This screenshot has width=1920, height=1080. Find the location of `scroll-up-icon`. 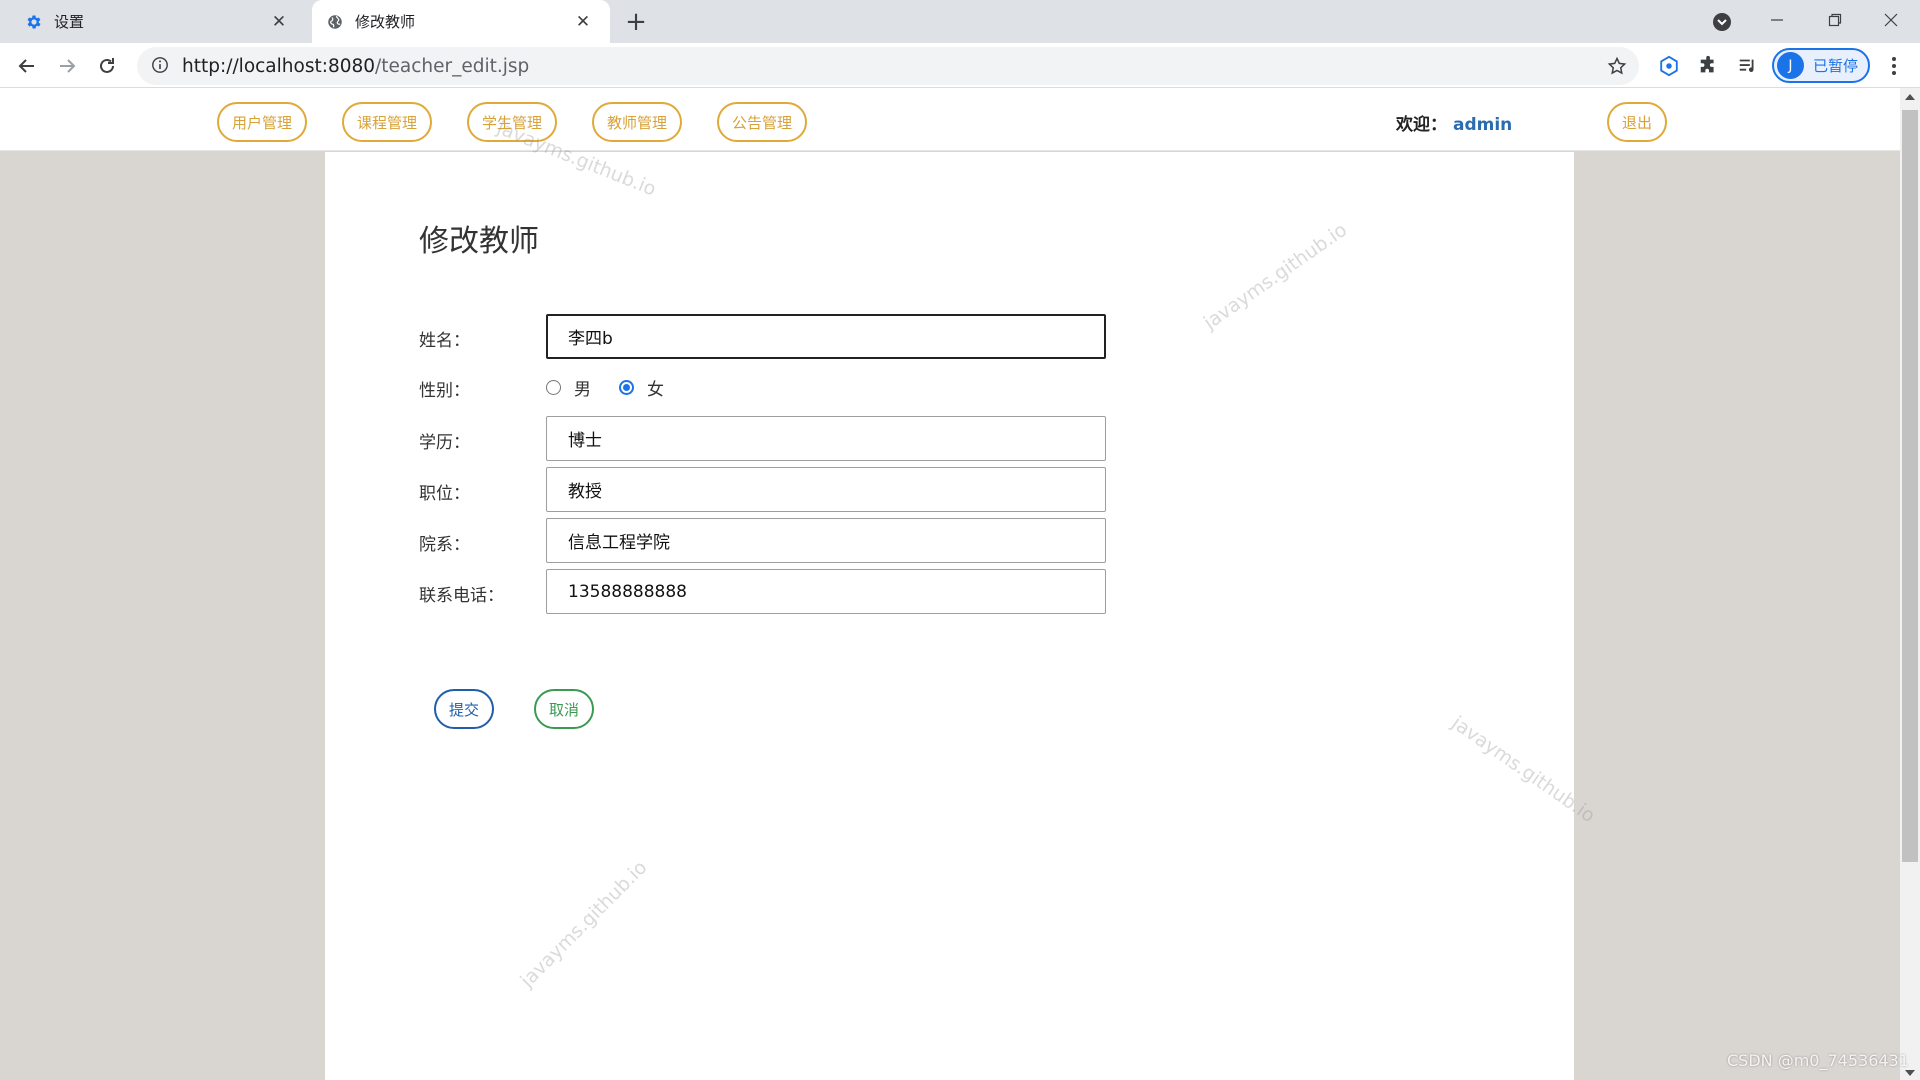

scroll-up-icon is located at coordinates (1910, 97).